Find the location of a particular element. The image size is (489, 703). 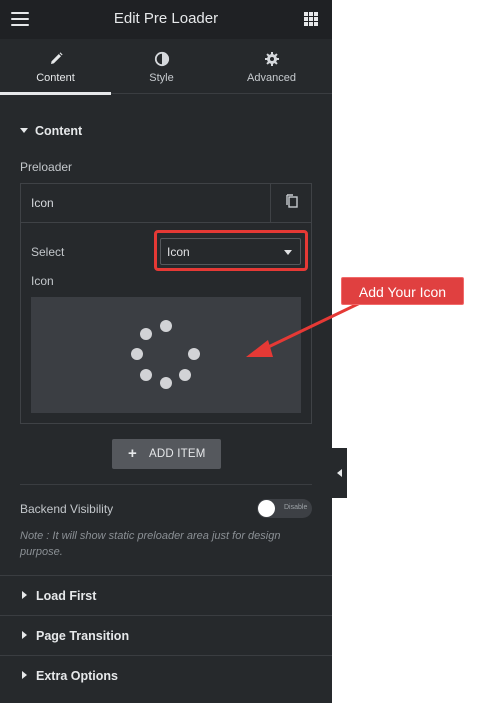

section-title: Page Transition is located at coordinates (83, 636).